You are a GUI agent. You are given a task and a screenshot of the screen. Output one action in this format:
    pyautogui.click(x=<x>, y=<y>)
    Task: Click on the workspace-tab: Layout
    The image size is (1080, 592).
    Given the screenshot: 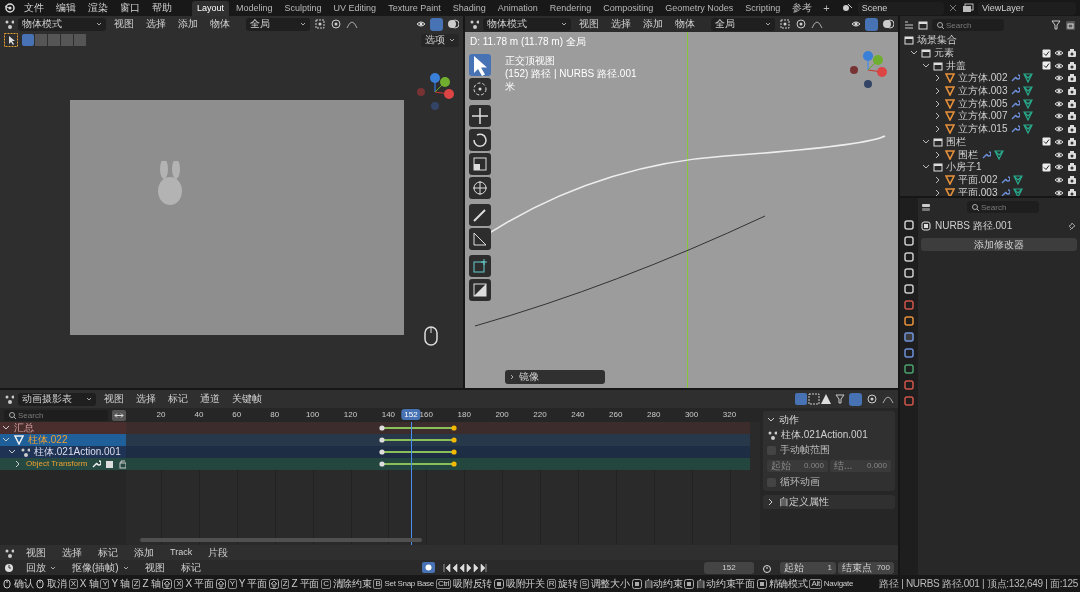 What is the action you would take?
    pyautogui.click(x=211, y=8)
    